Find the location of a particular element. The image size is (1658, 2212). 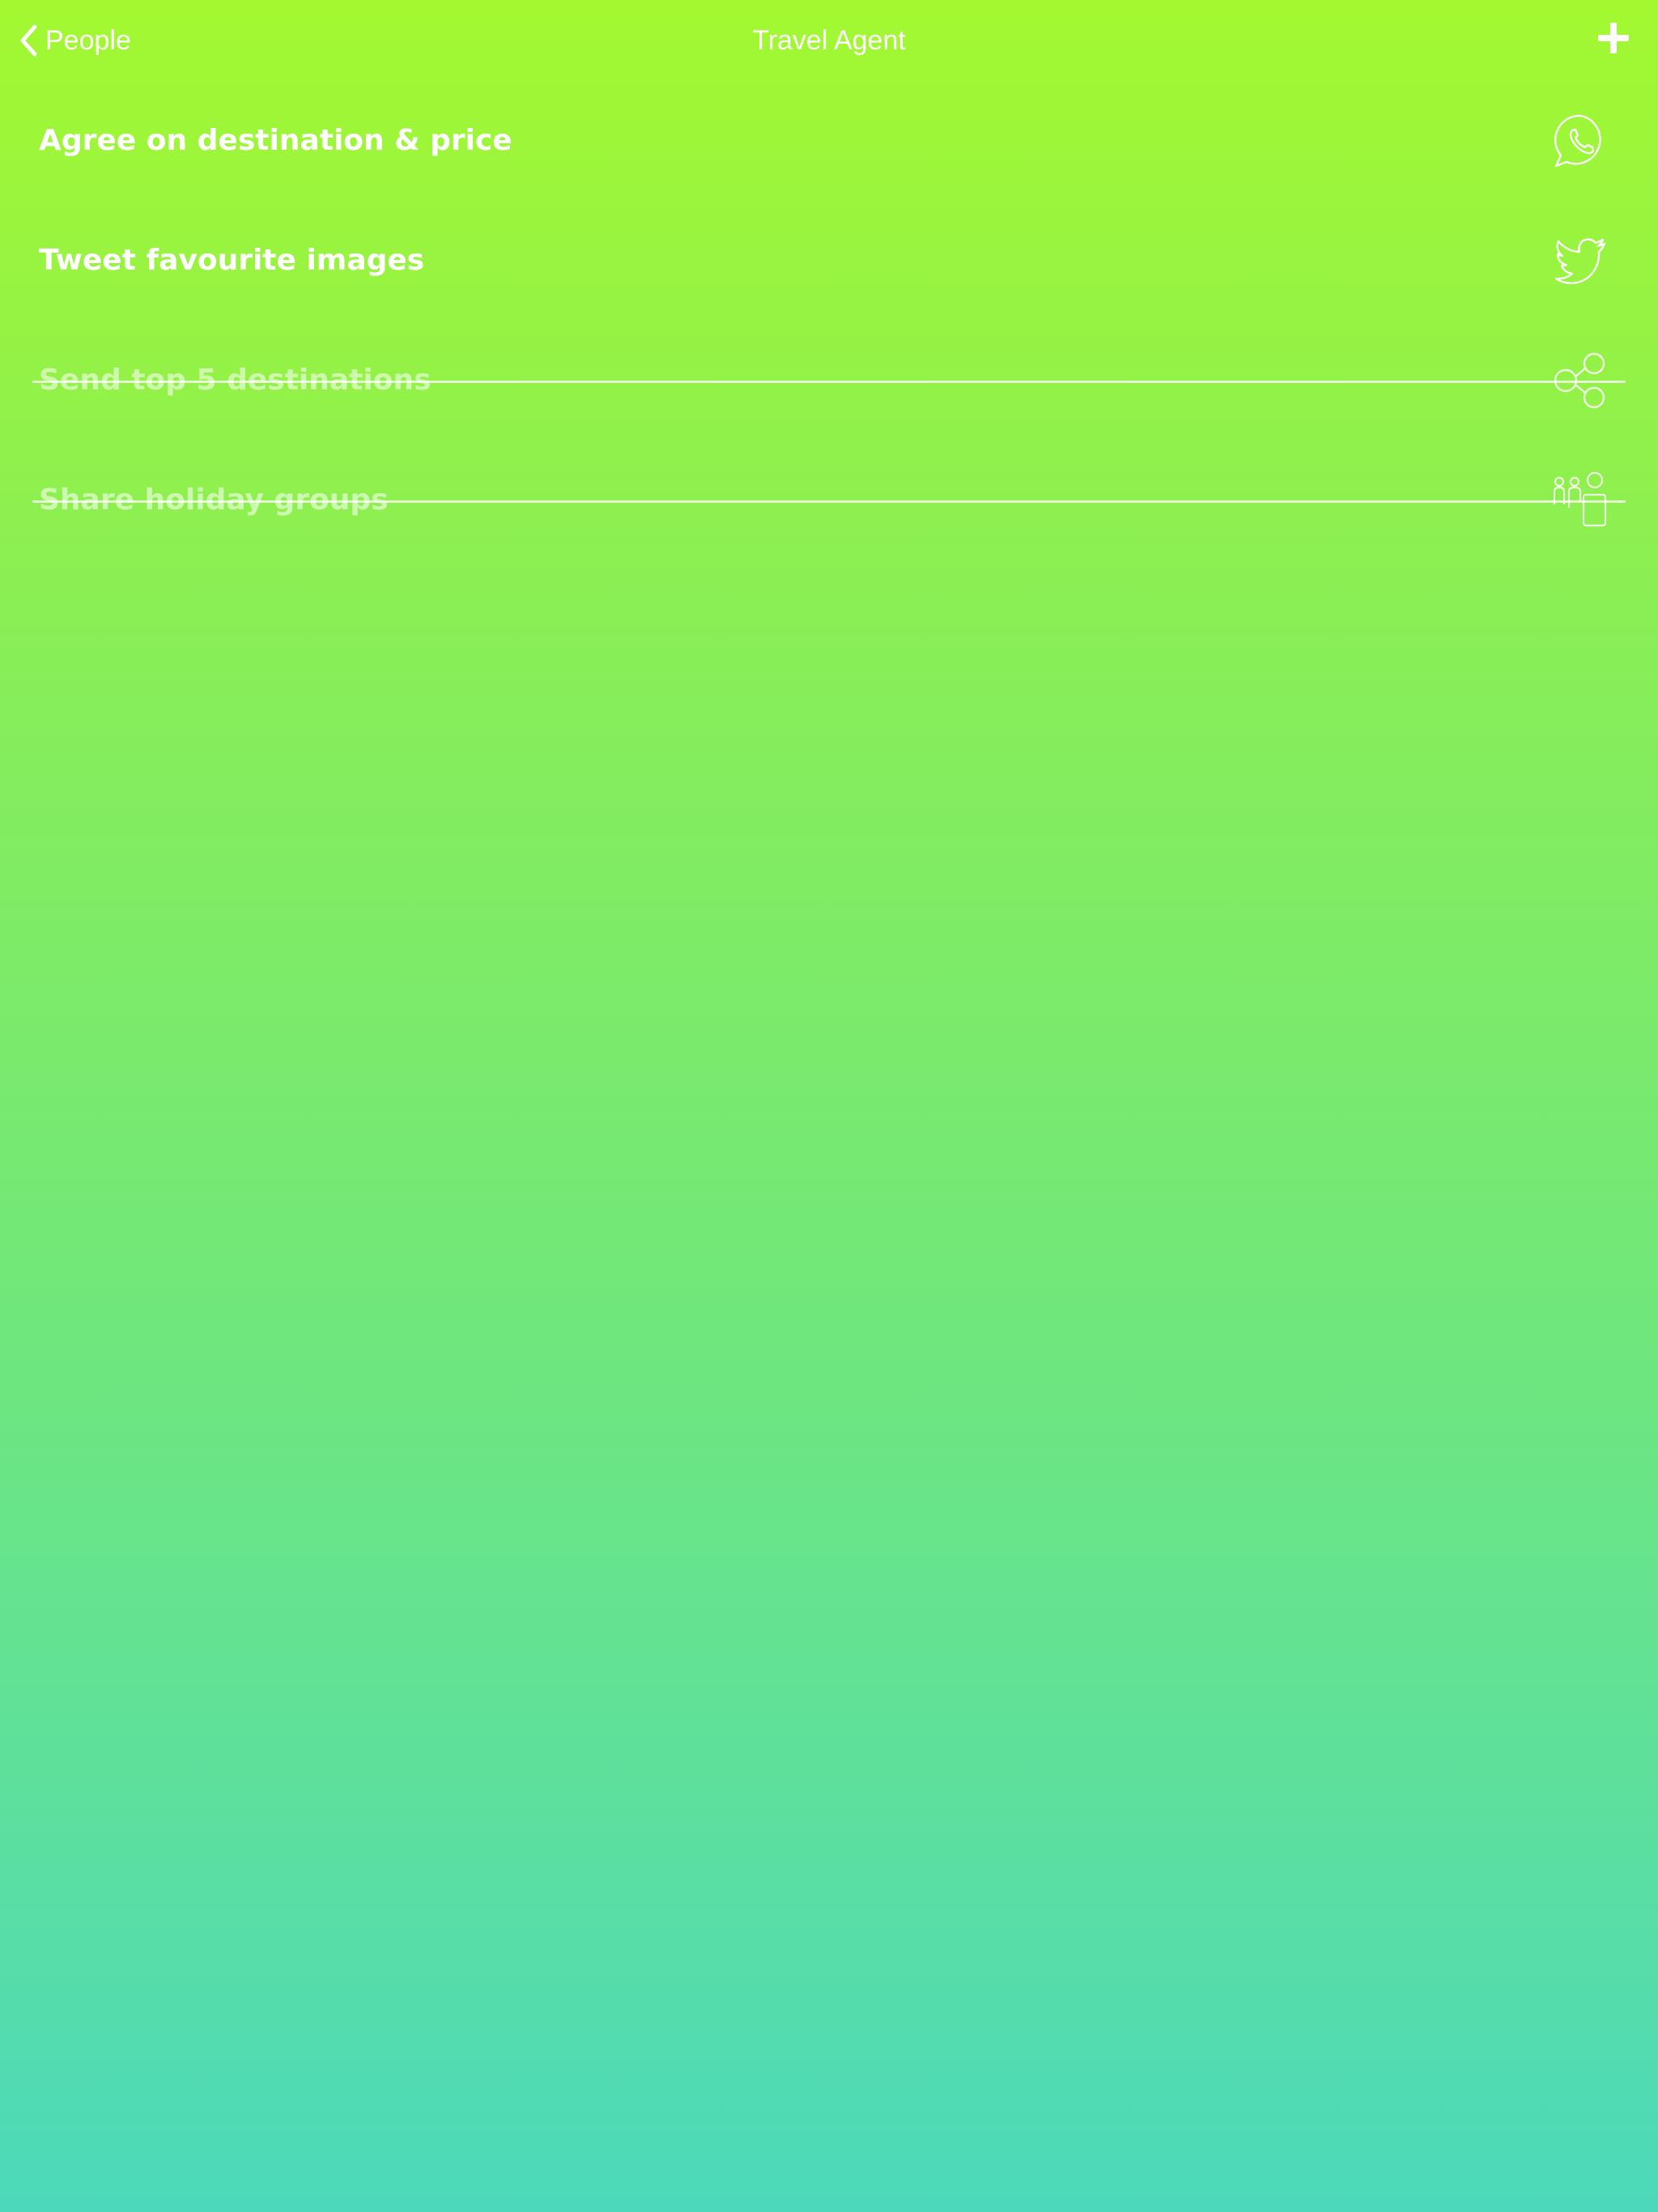

twitter-icon is located at coordinates (1581, 261).